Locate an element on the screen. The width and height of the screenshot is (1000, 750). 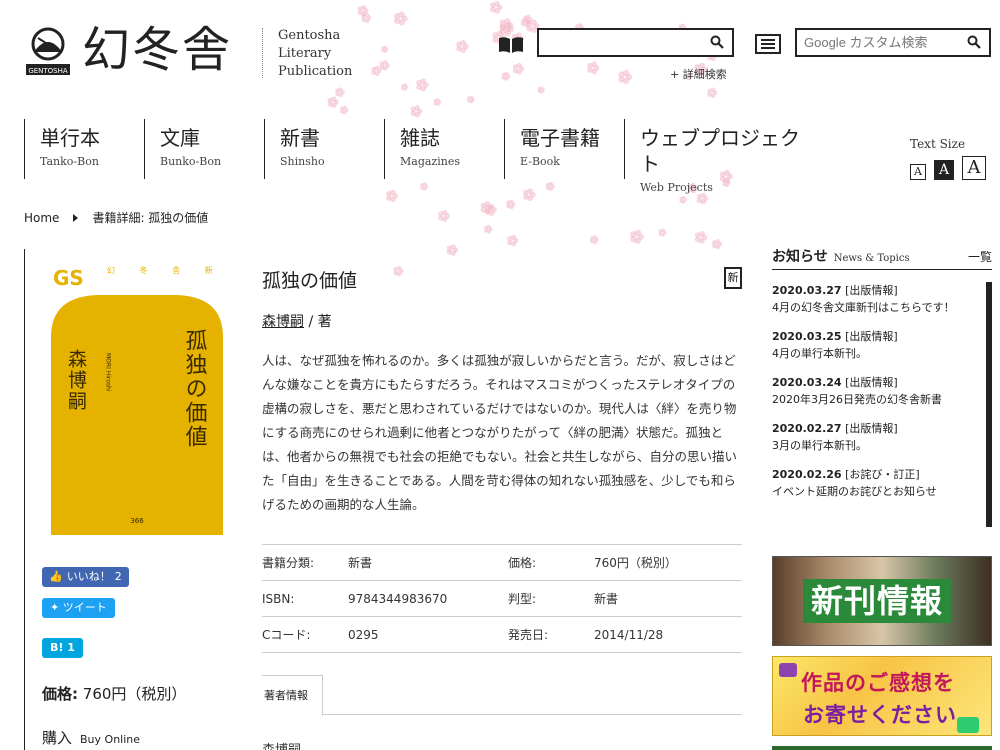
breadcrumb-current: 書籍詳細: 孤独の価値 is located at coordinates (150, 218).